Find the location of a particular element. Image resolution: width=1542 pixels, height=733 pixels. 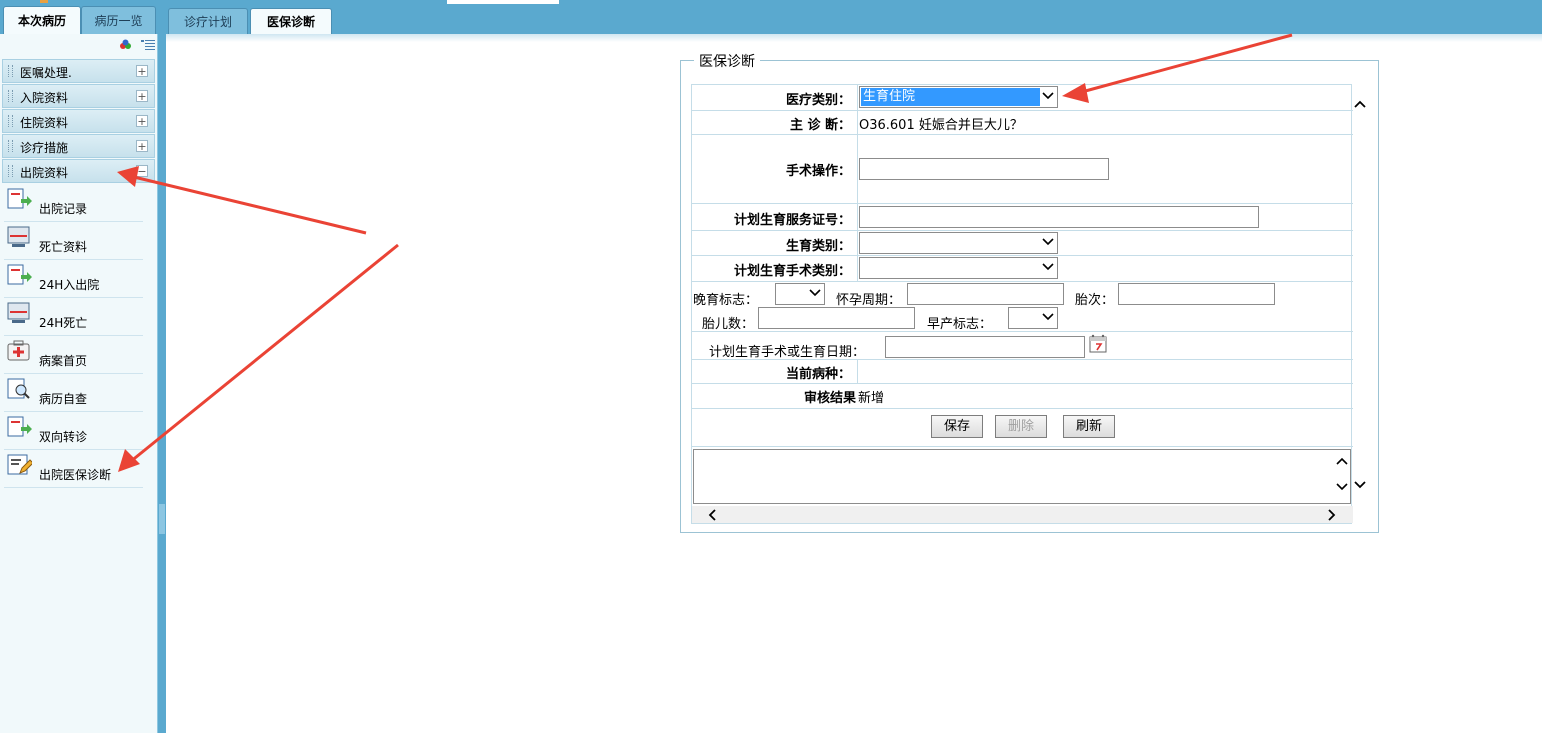

plan-surgery-type-select is located at coordinates (958, 268).